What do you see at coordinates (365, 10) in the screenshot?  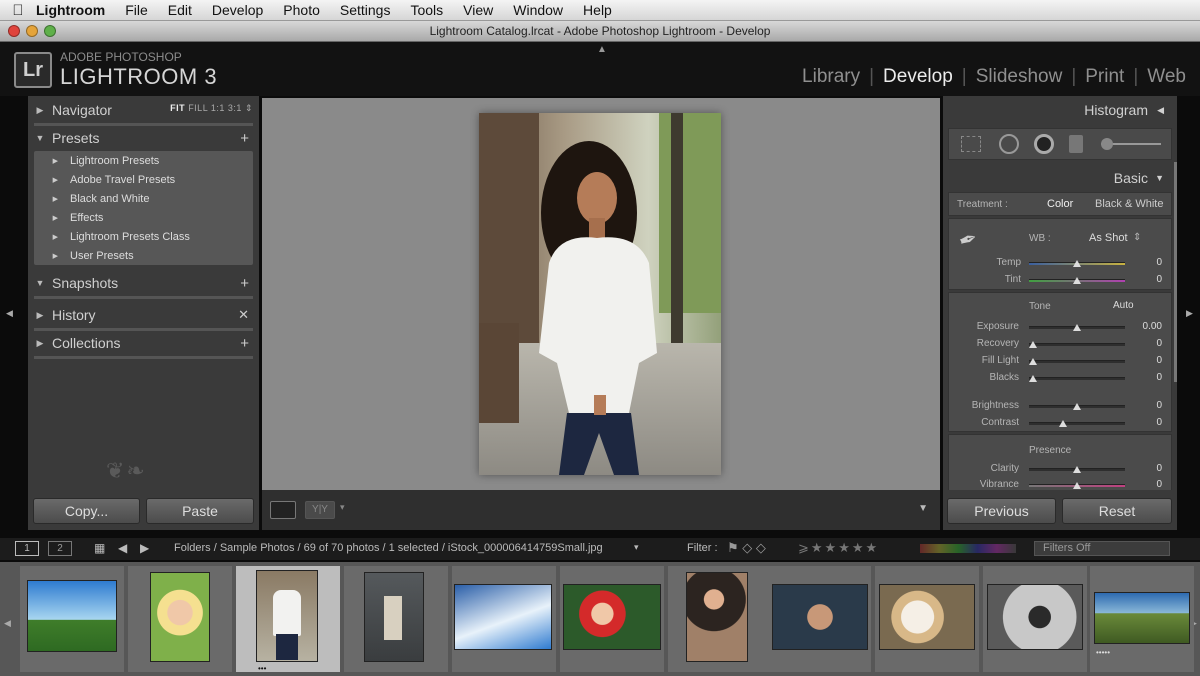 I see `menu-settings: Settings` at bounding box center [365, 10].